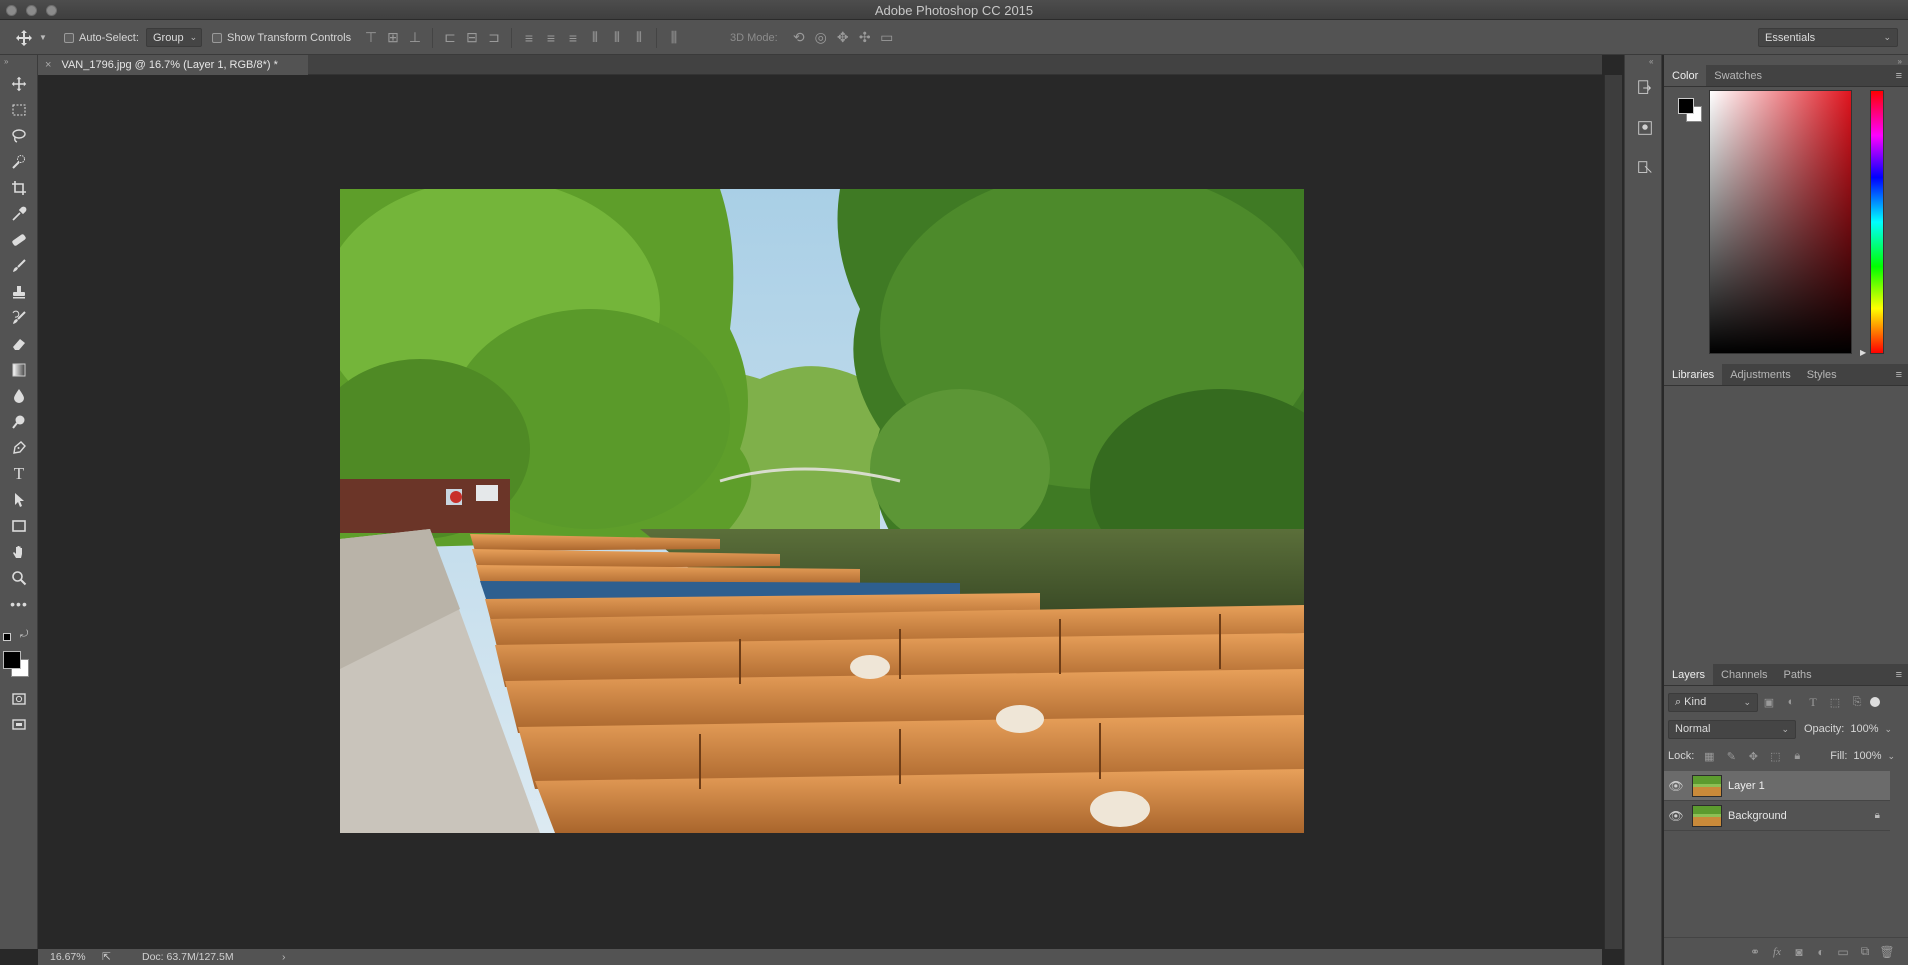 The width and height of the screenshot is (1908, 965). I want to click on status-menu-chevron-icon: ›, so click(284, 957).